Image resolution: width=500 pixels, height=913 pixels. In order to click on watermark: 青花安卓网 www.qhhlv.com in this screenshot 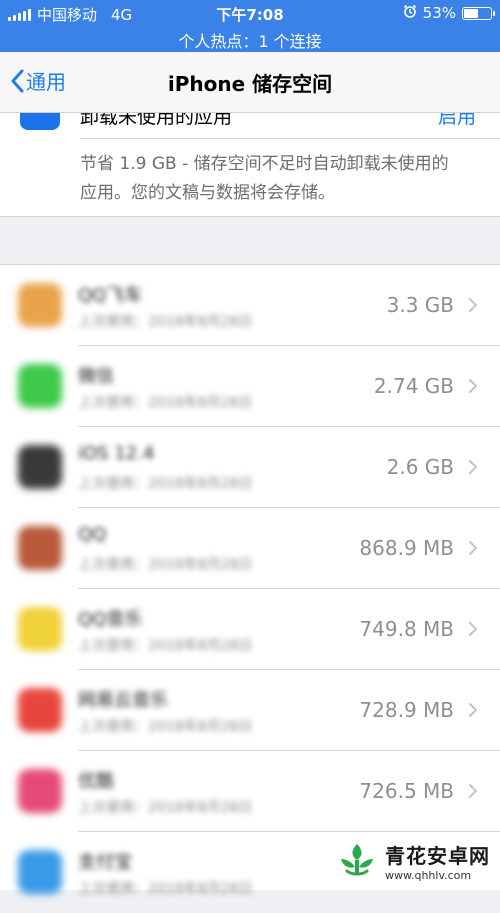, I will do `click(412, 861)`.